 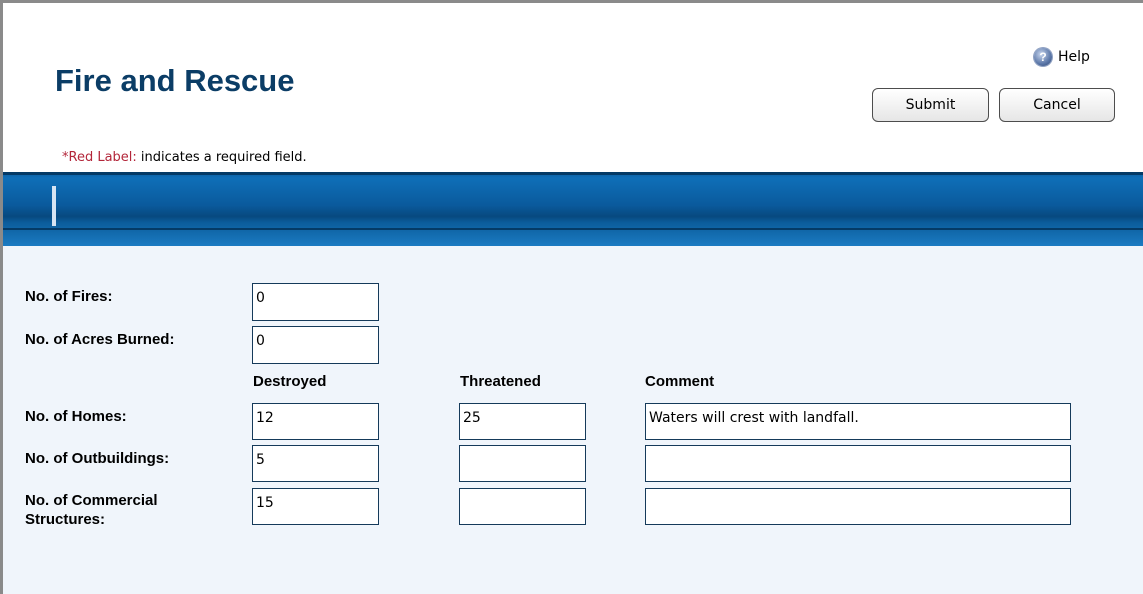 What do you see at coordinates (573, 229) in the screenshot?
I see `band-mid-line` at bounding box center [573, 229].